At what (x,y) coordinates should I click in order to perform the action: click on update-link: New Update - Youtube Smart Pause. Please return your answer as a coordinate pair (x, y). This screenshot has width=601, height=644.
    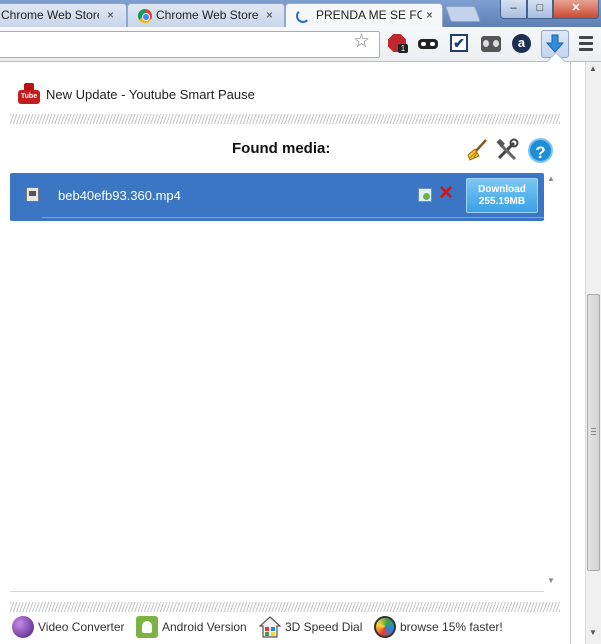
    Looking at the image, I should click on (150, 94).